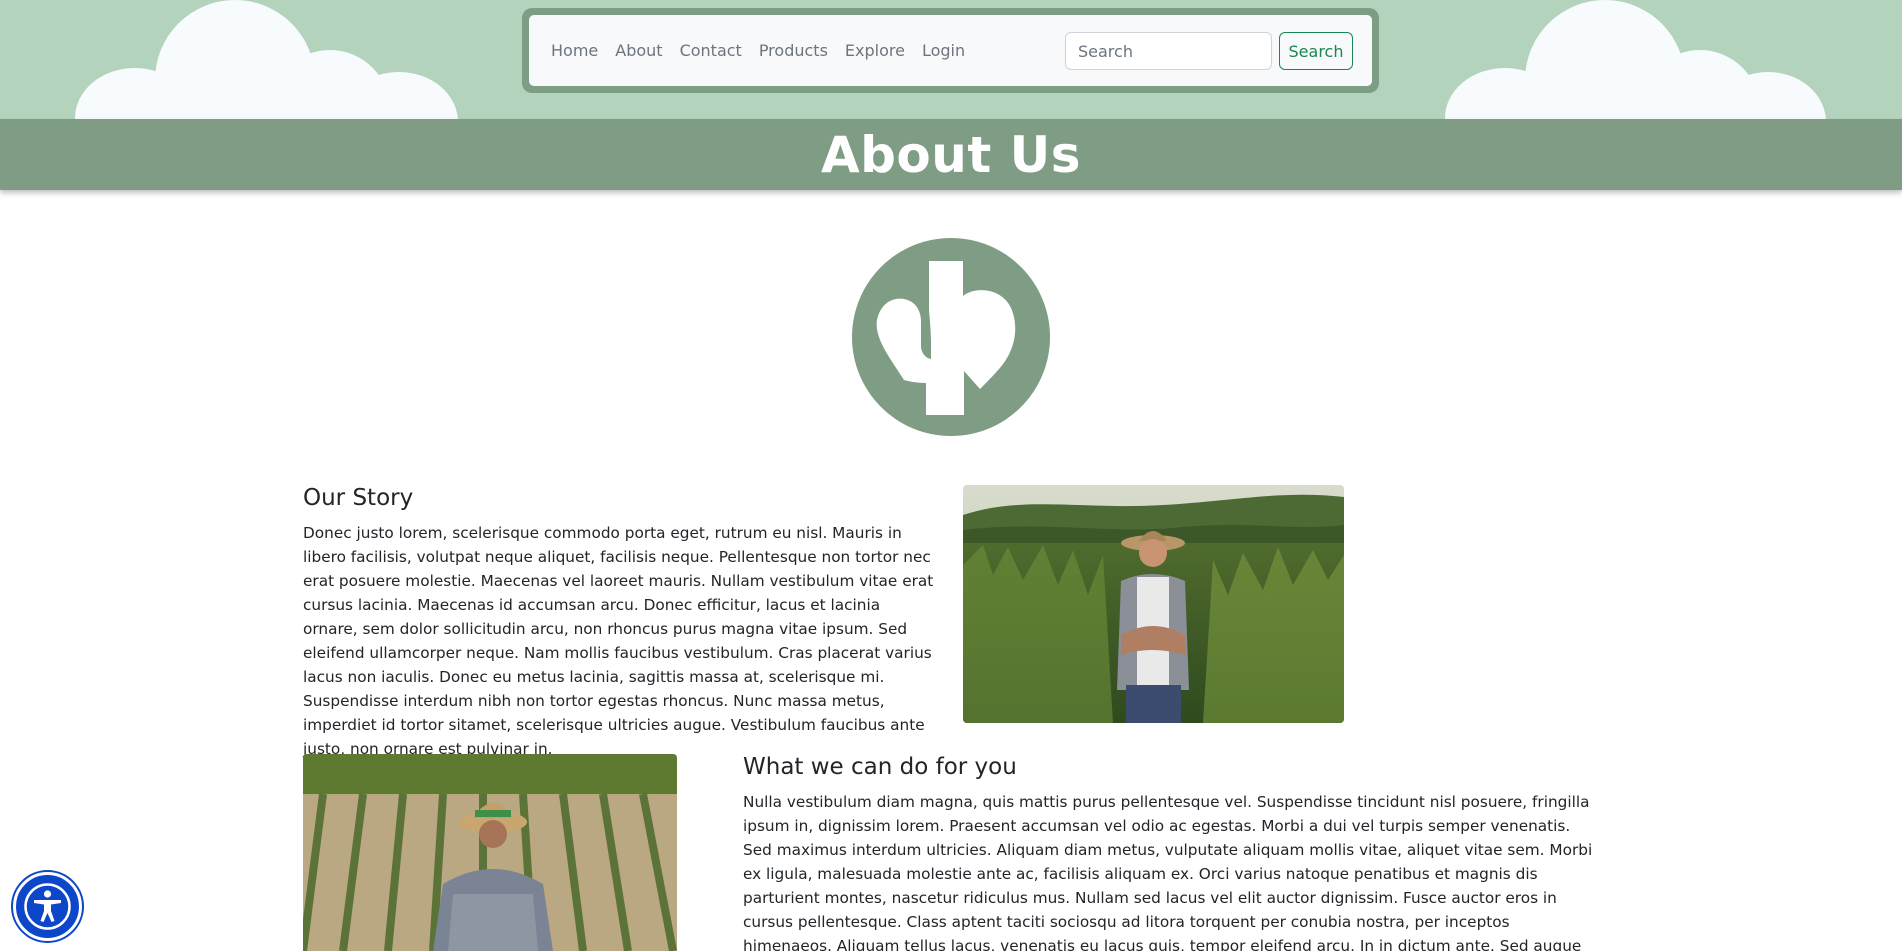 The height and width of the screenshot is (951, 1902). I want to click on what-we-do-heading: What we can do for you, so click(880, 767).